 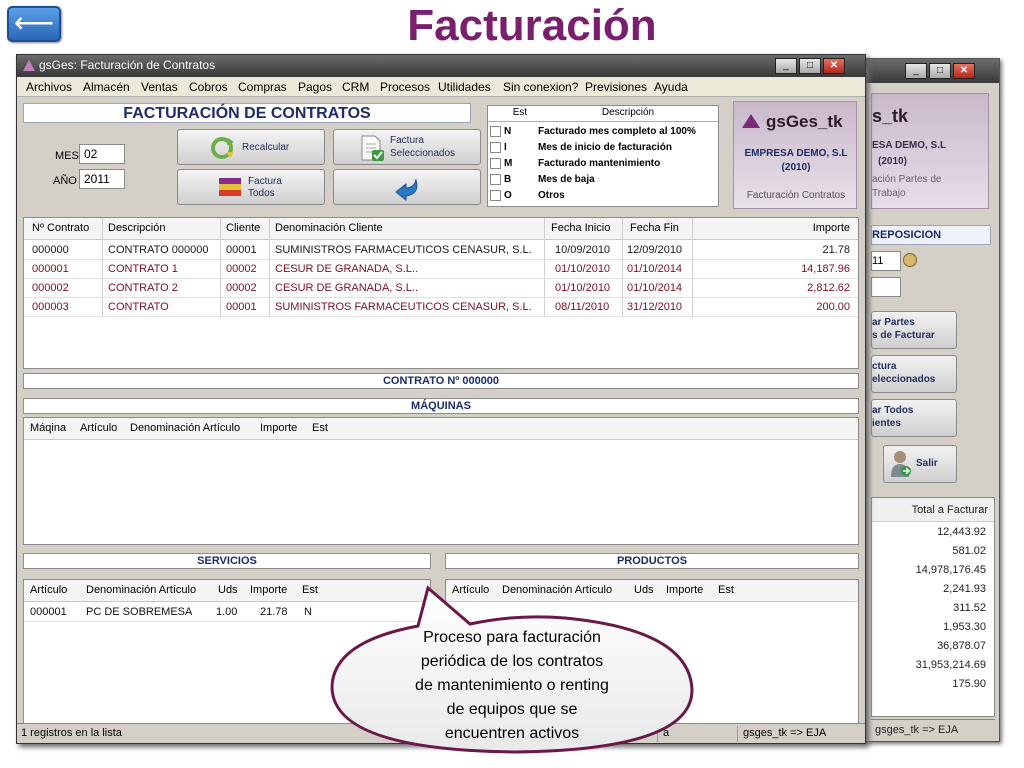 I want to click on legend-desc: Mes de inicio de facturación, so click(x=605, y=147).